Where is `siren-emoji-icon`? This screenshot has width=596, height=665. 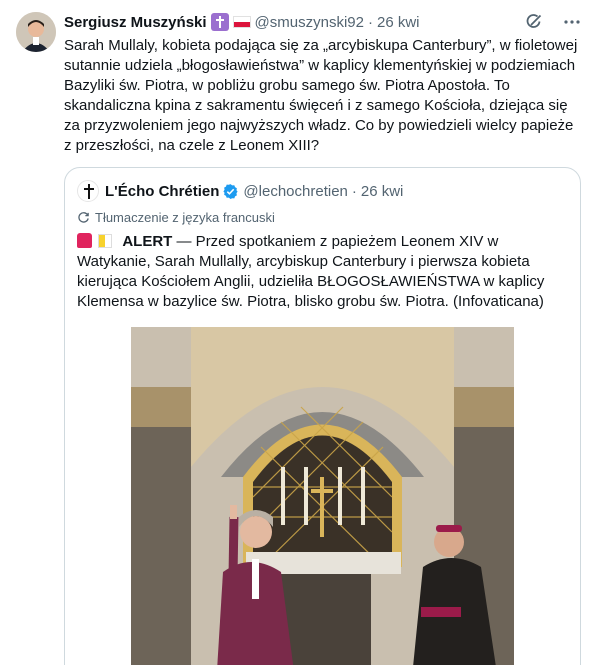
siren-emoji-icon is located at coordinates (84, 240).